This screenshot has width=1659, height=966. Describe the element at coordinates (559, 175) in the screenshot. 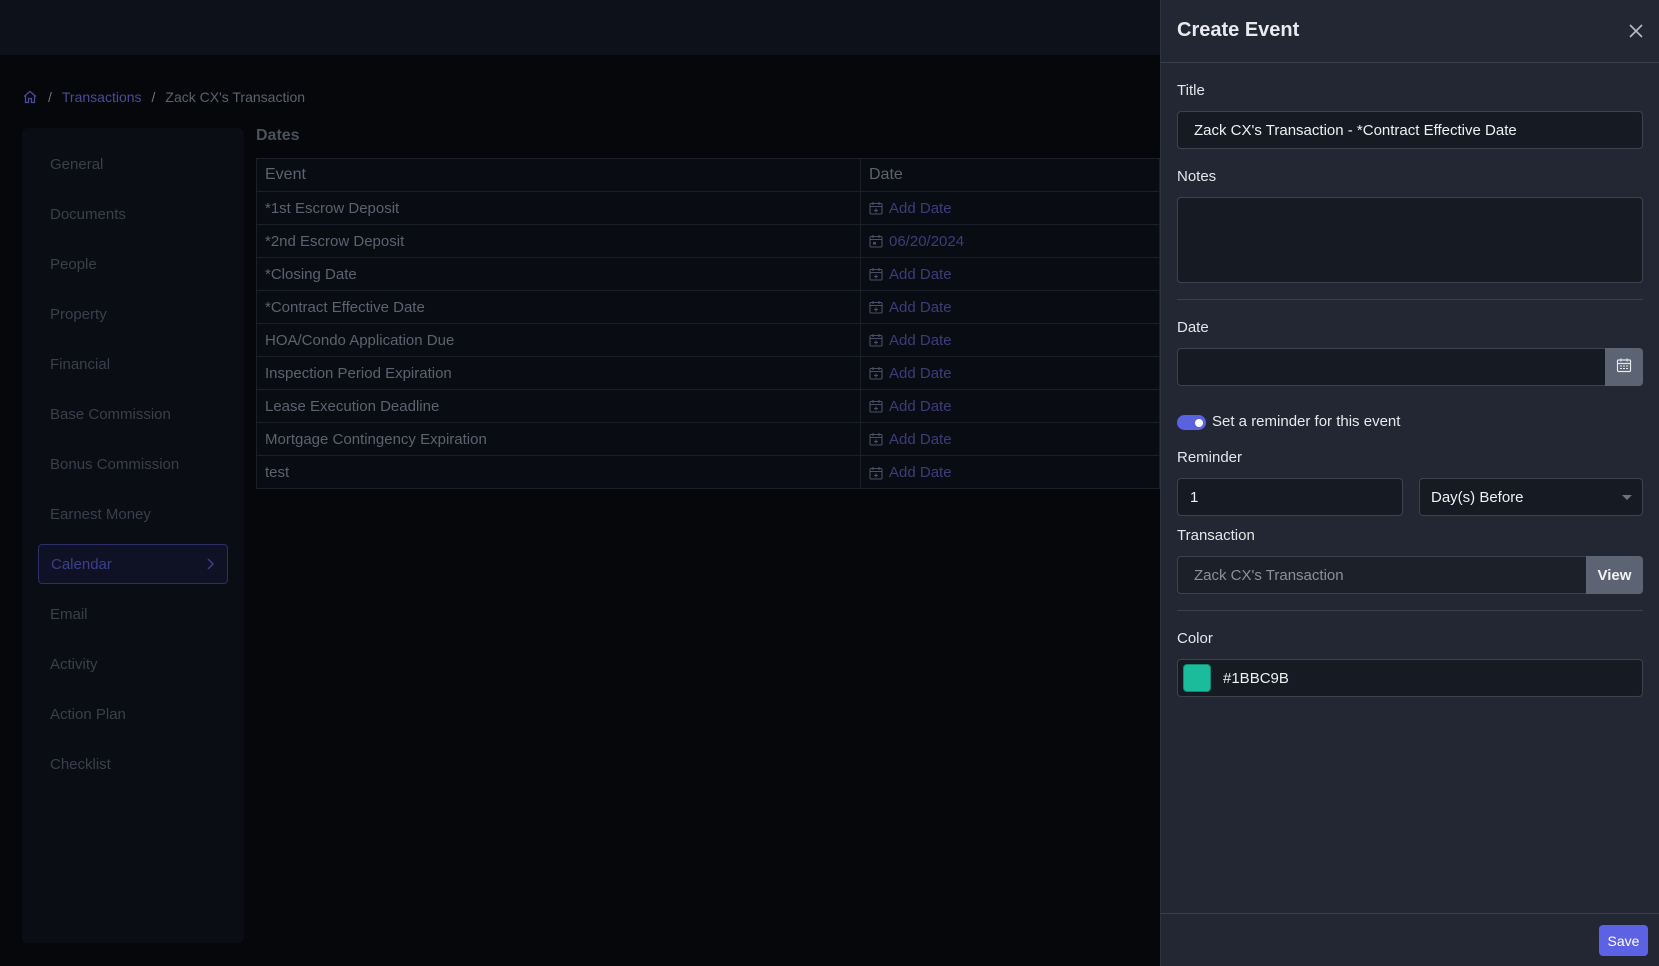

I see `column-header-event: Event` at that location.